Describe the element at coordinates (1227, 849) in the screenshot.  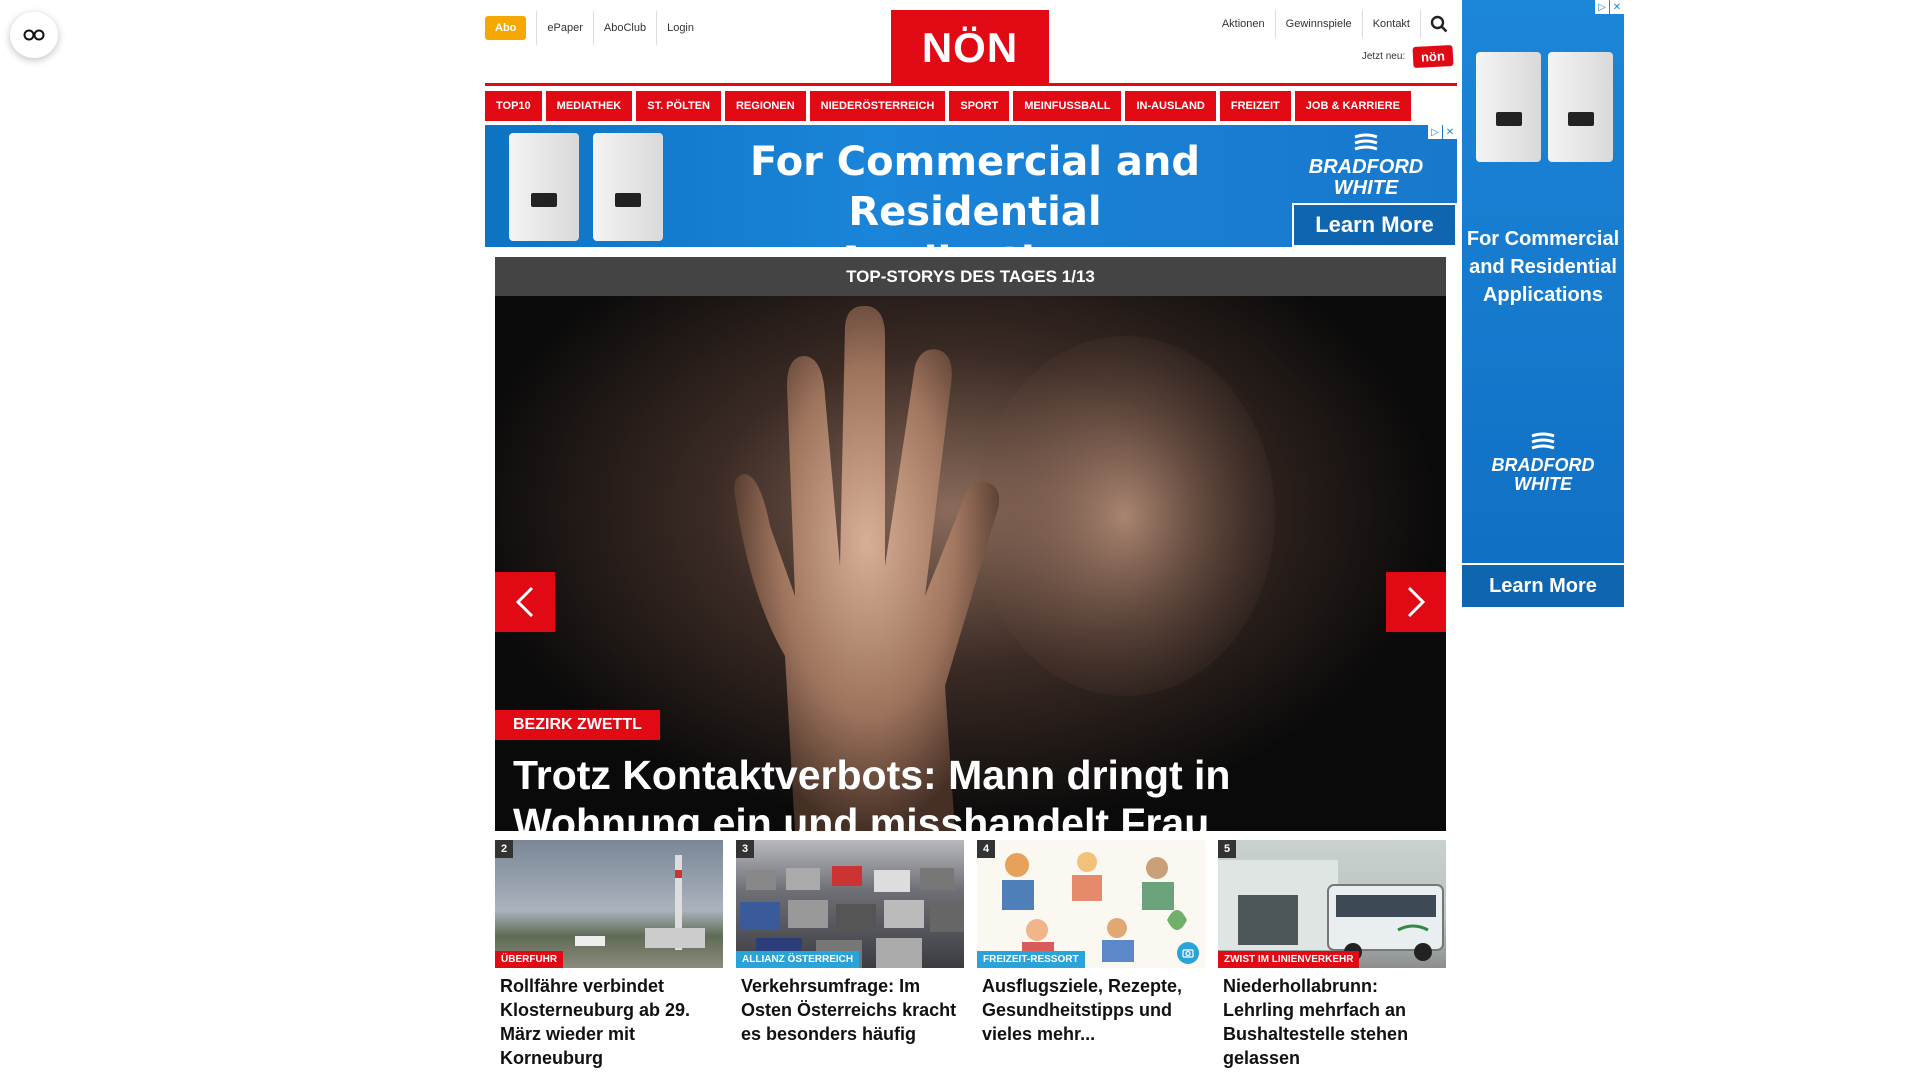
I see `teaser-rank: 5` at that location.